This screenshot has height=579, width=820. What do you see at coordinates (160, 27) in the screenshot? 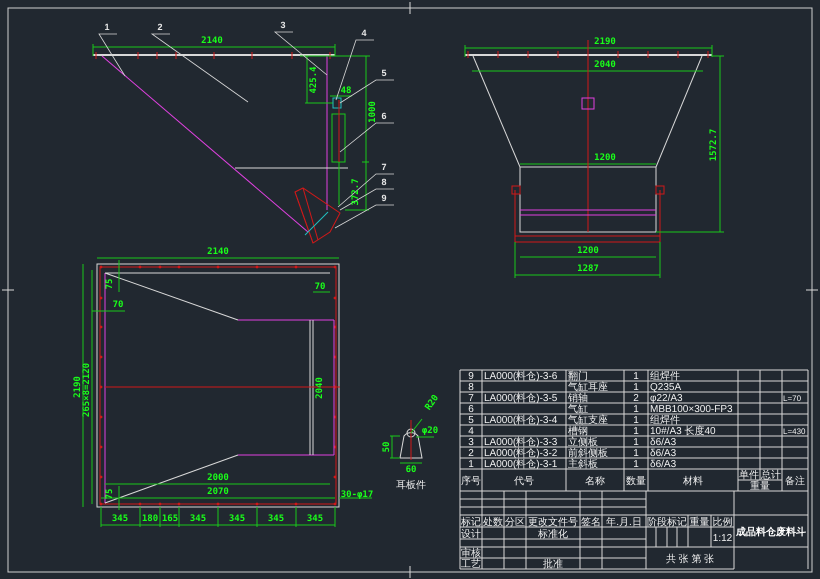
I see `part-number-label: 2` at bounding box center [160, 27].